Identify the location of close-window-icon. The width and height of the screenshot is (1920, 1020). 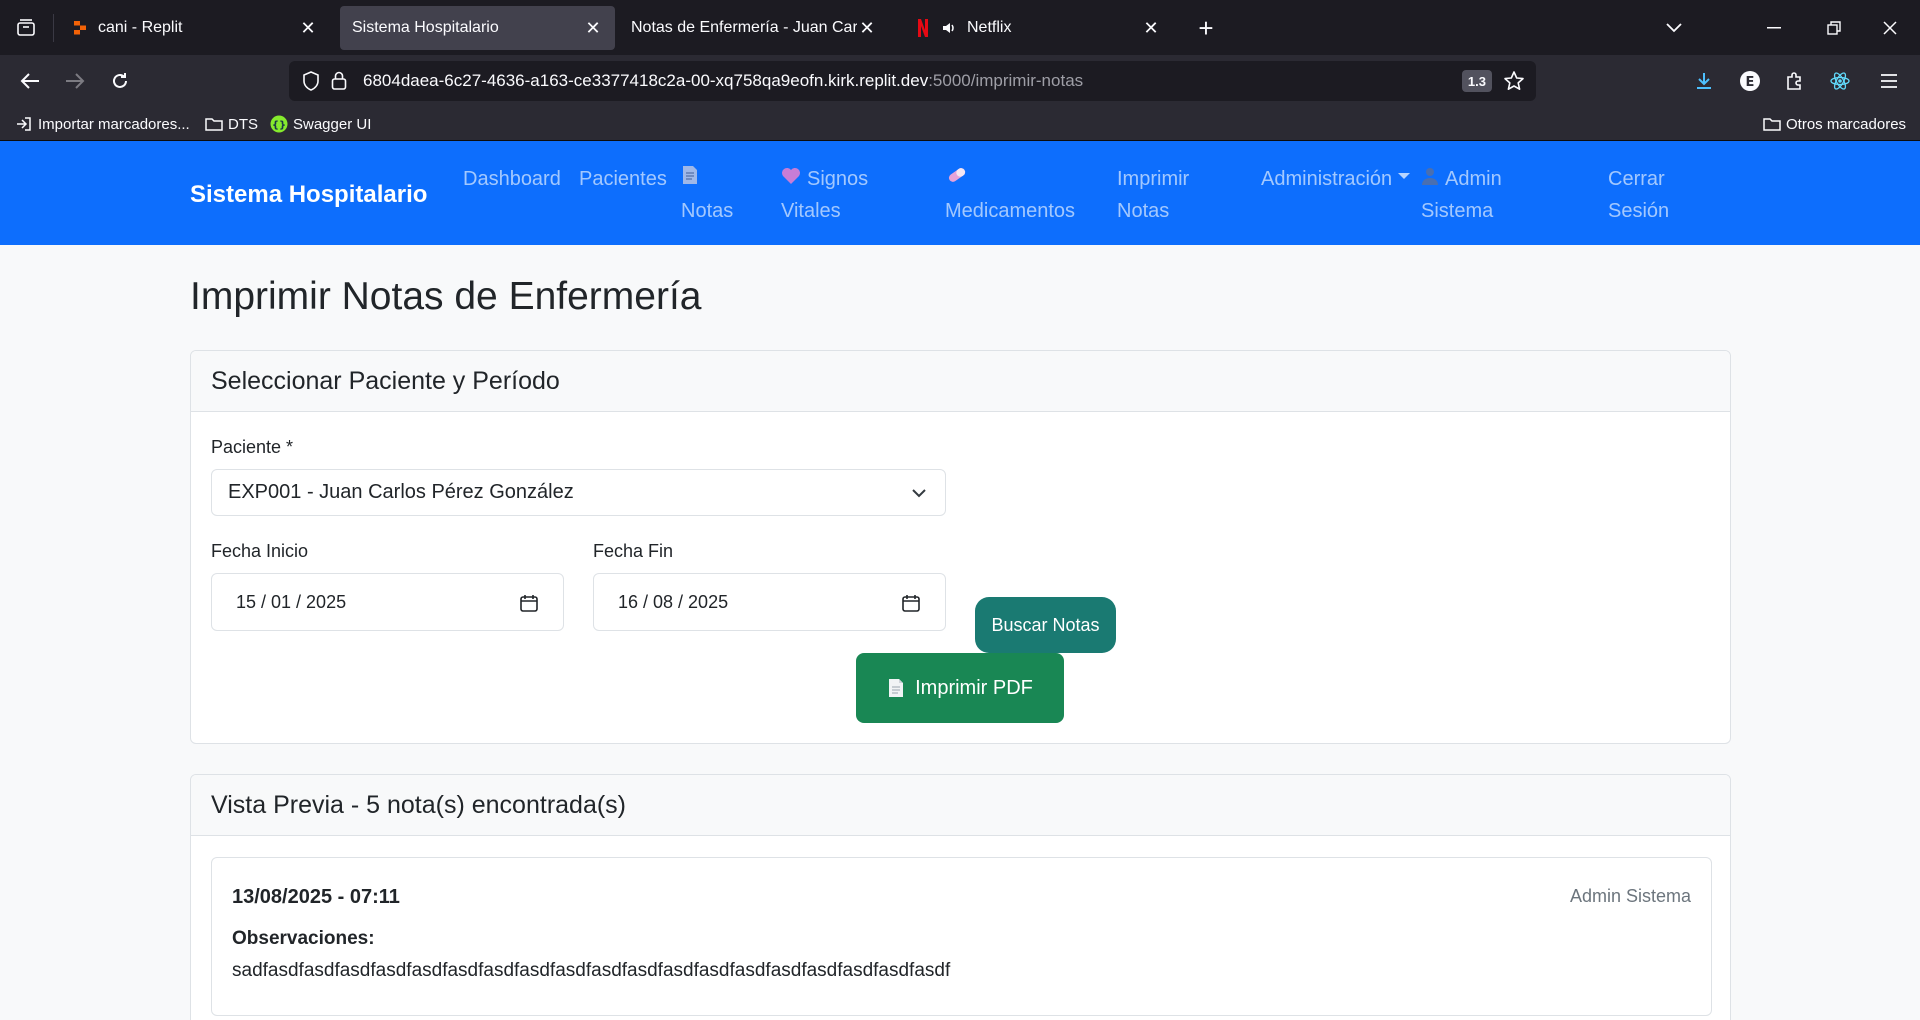
(1890, 28).